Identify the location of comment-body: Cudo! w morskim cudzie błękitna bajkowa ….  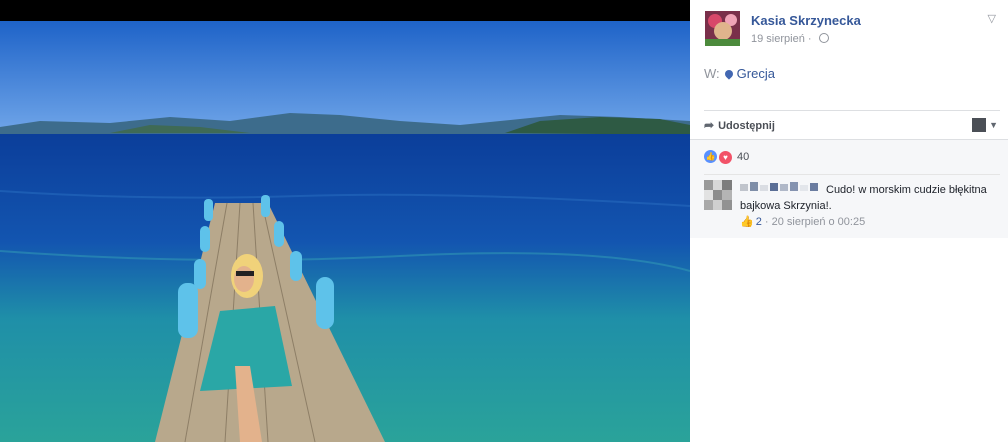
(863, 198).